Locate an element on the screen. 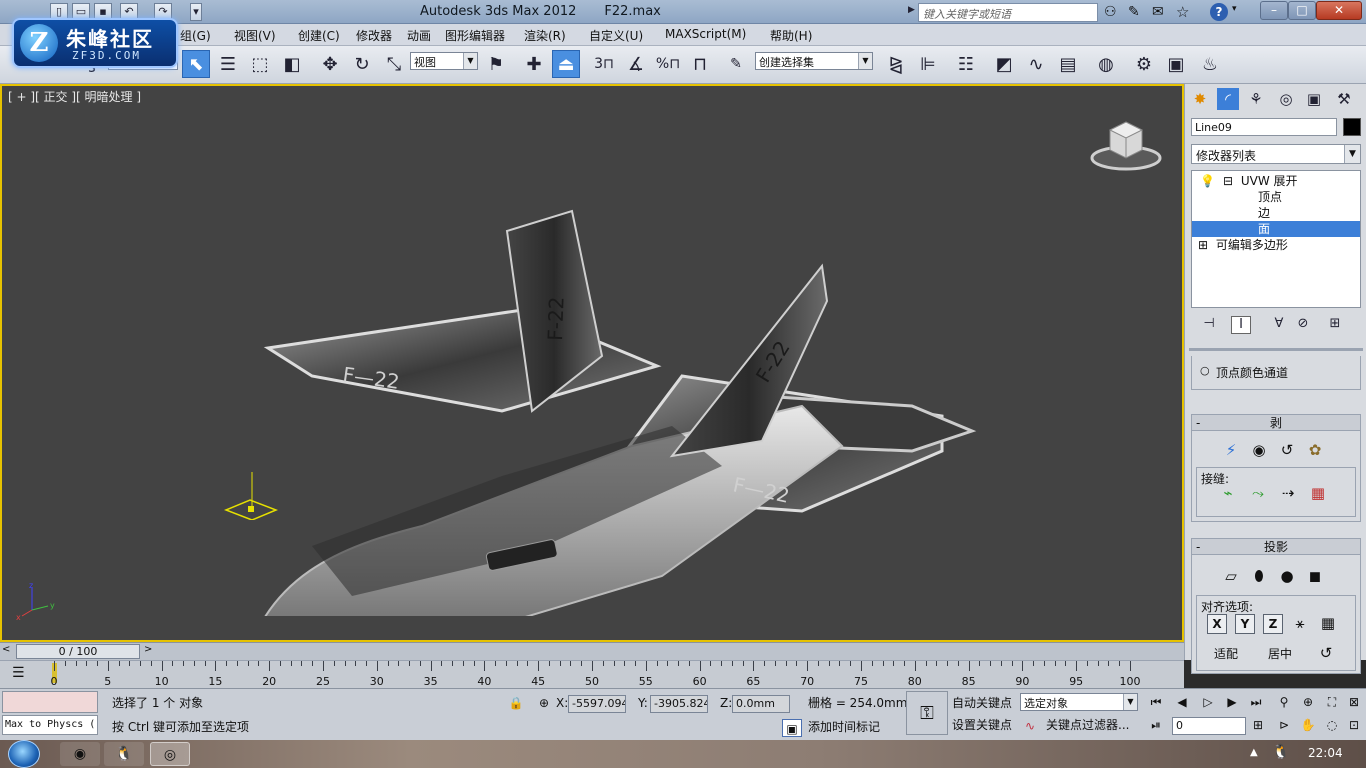  align-icon: ⊫ is located at coordinates (928, 64).